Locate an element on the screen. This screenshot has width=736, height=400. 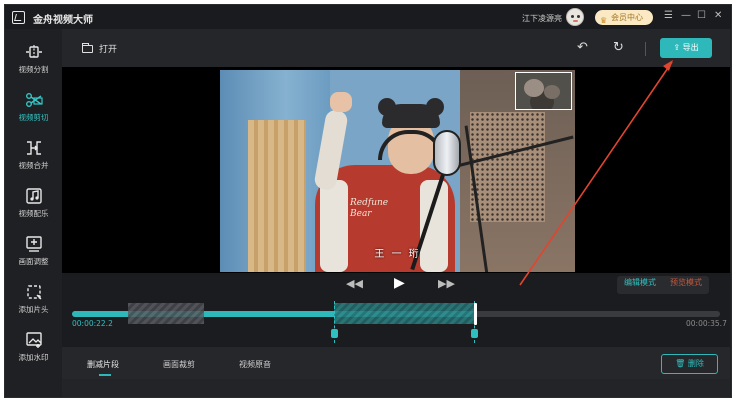
delete-button: 🗑 删除 is located at coordinates (689, 364).